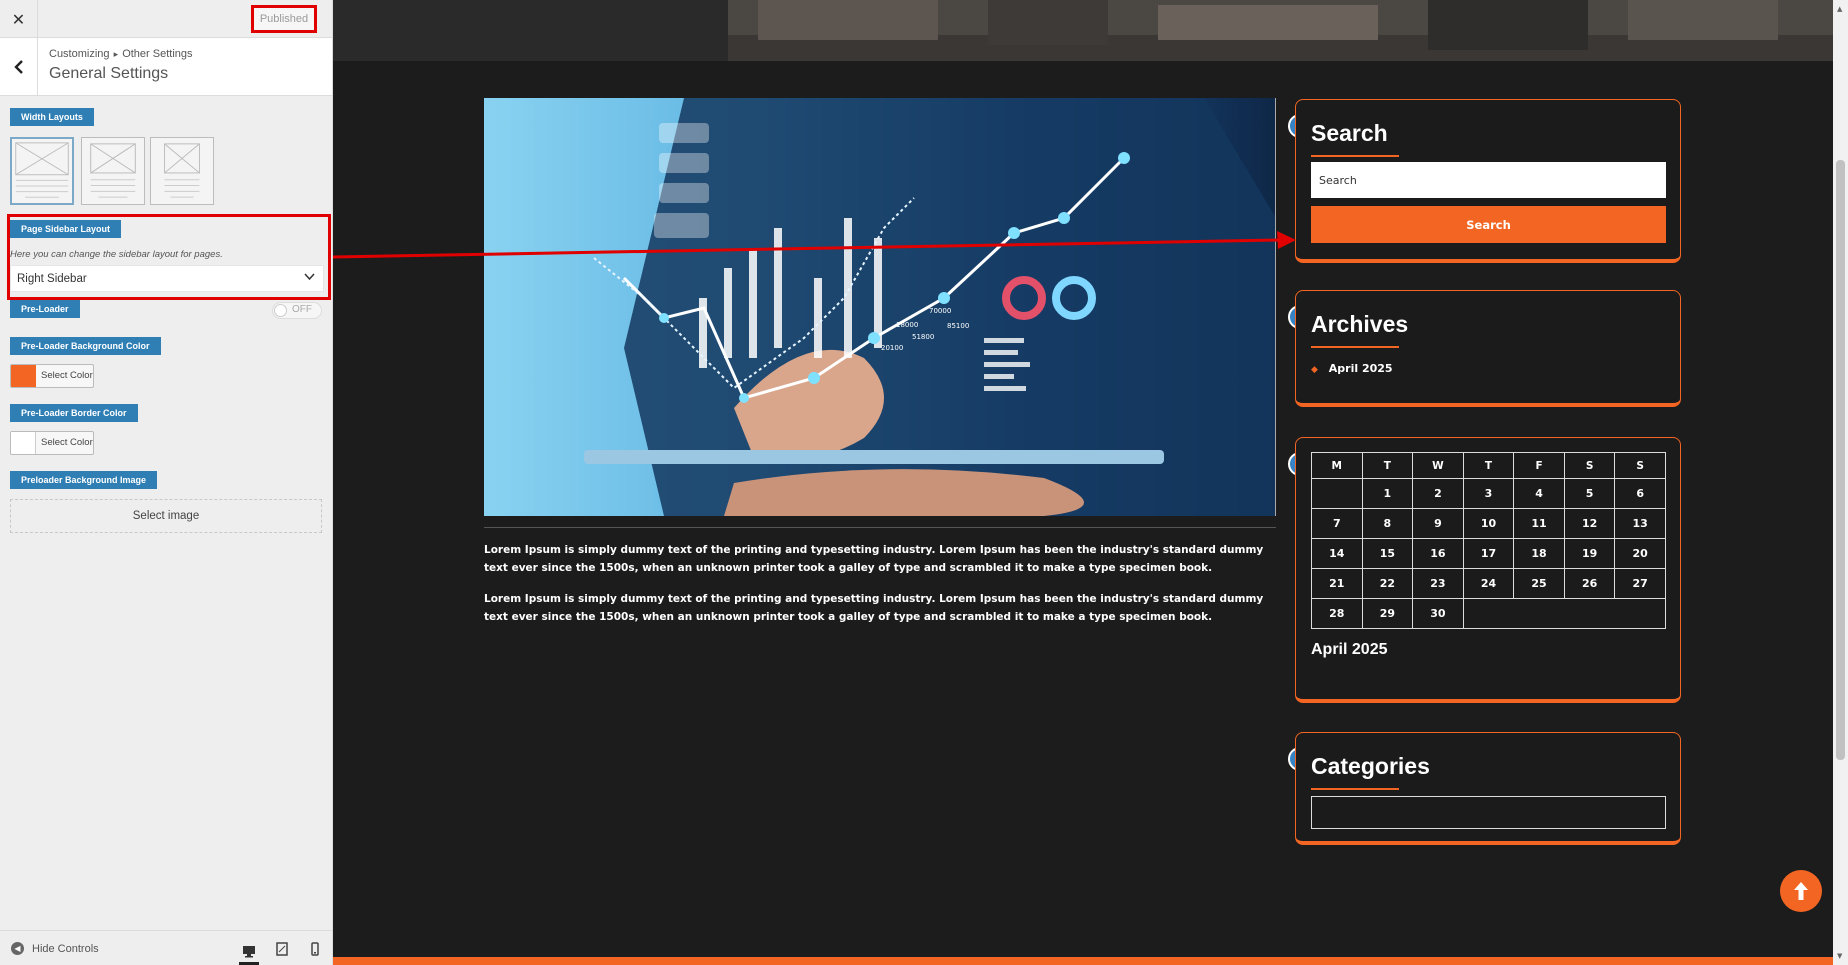 This screenshot has width=1848, height=965. Describe the element at coordinates (284, 19) in the screenshot. I see `publish-button: Published` at that location.